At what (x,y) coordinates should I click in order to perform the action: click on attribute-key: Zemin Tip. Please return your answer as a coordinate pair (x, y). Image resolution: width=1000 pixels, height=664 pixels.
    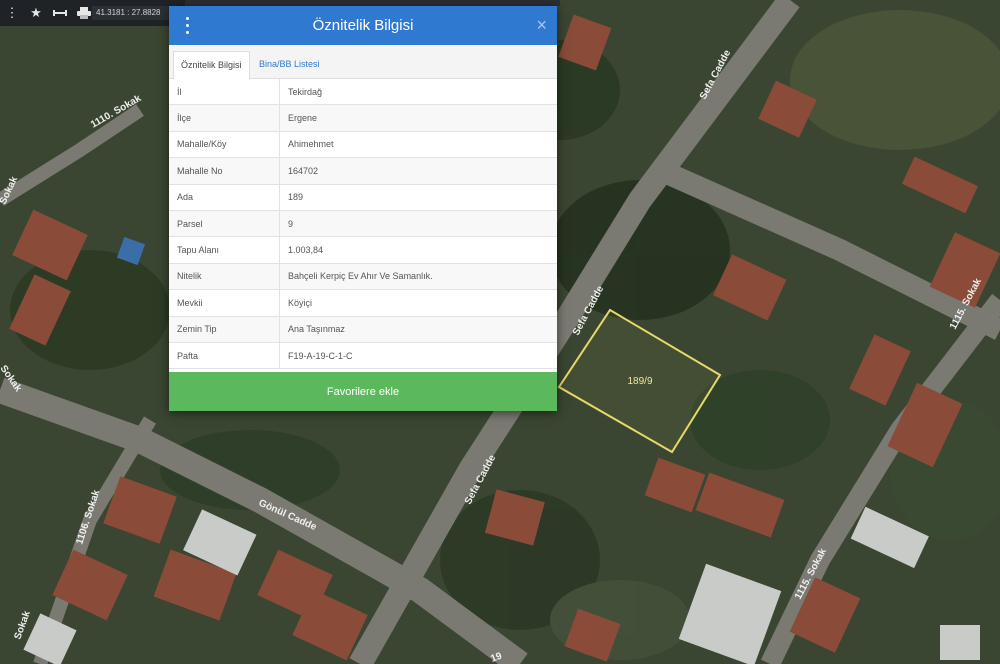
    Looking at the image, I should click on (224, 329).